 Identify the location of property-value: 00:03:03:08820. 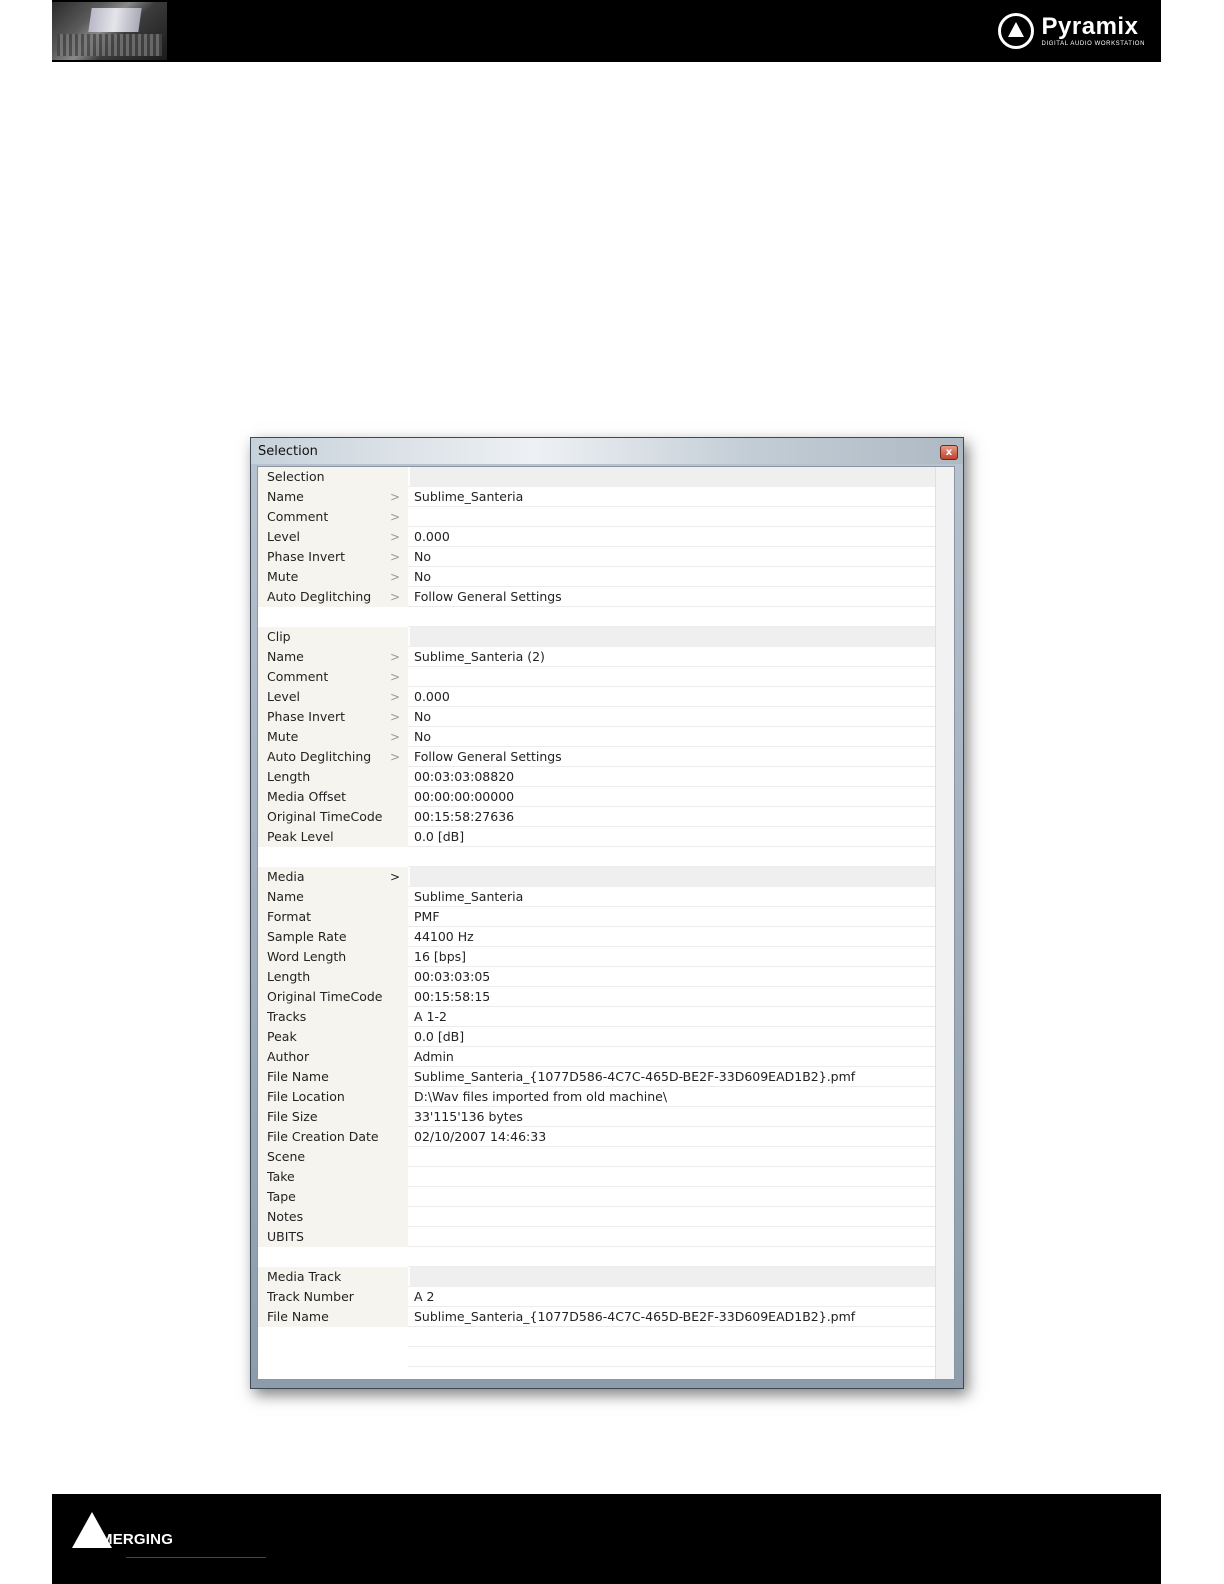
(675, 777).